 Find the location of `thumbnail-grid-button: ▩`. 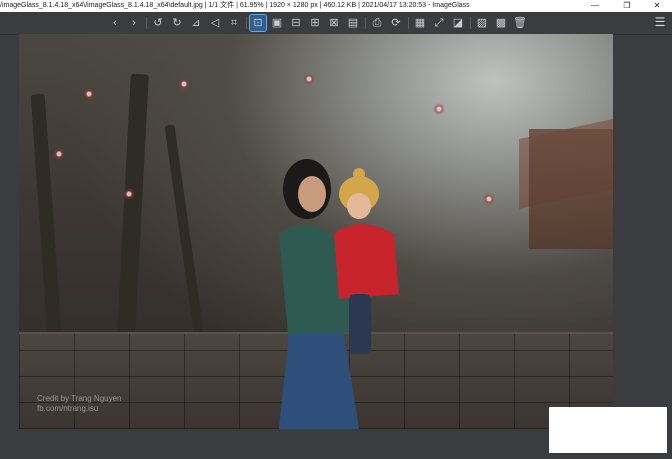

thumbnail-grid-button: ▩ is located at coordinates (501, 23).